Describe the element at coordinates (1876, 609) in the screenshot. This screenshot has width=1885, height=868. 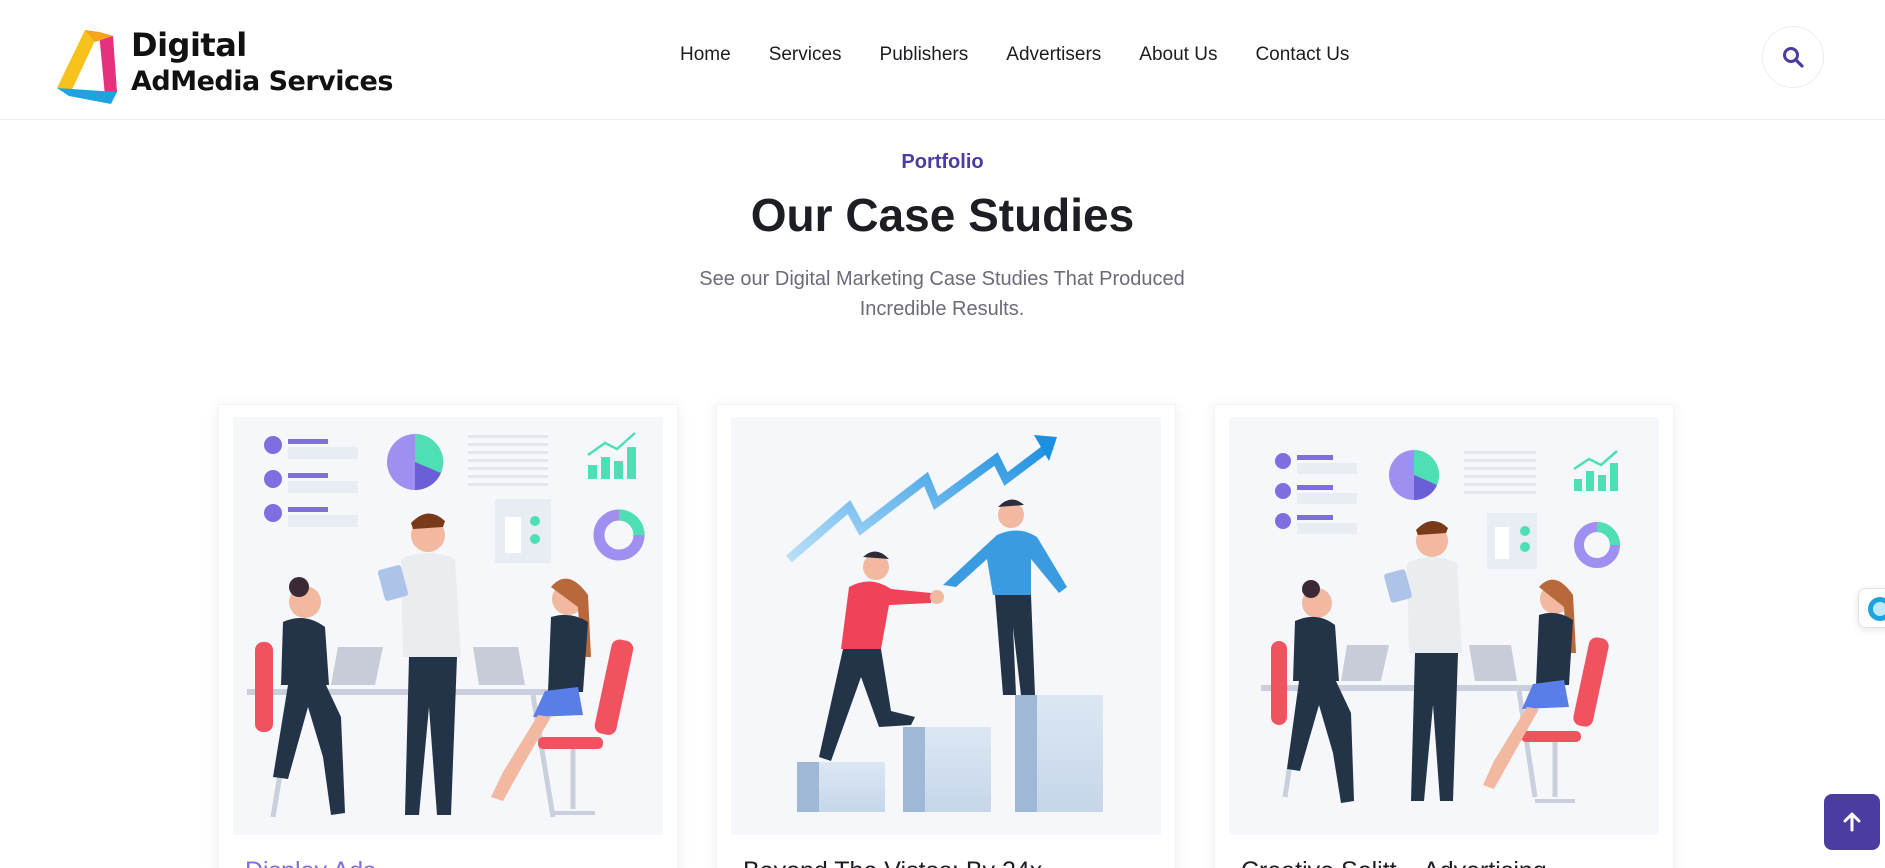
I see `chat-bubble-icon` at that location.